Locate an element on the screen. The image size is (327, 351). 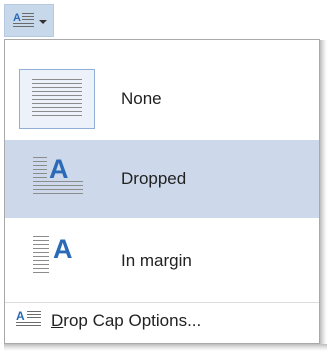
chevron-down-icon is located at coordinates (43, 22).